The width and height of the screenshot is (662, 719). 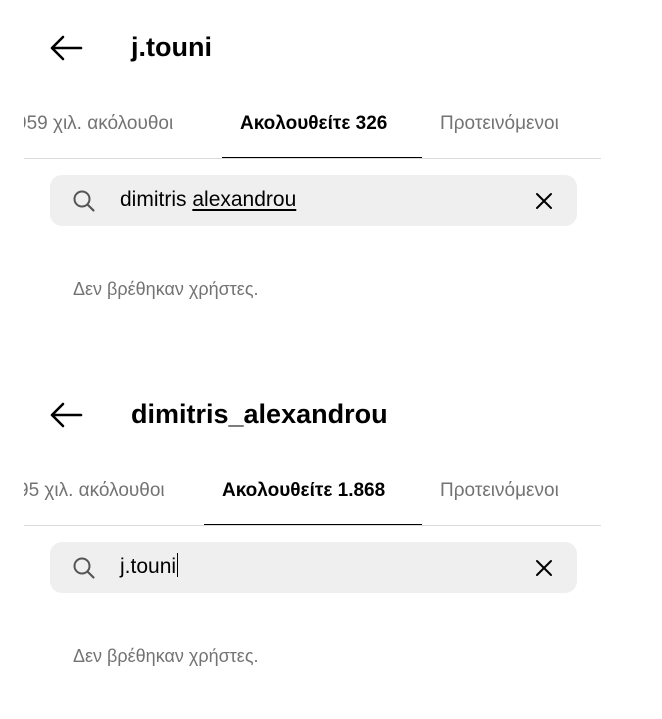 I want to click on search-input: j.touni, so click(x=315, y=567).